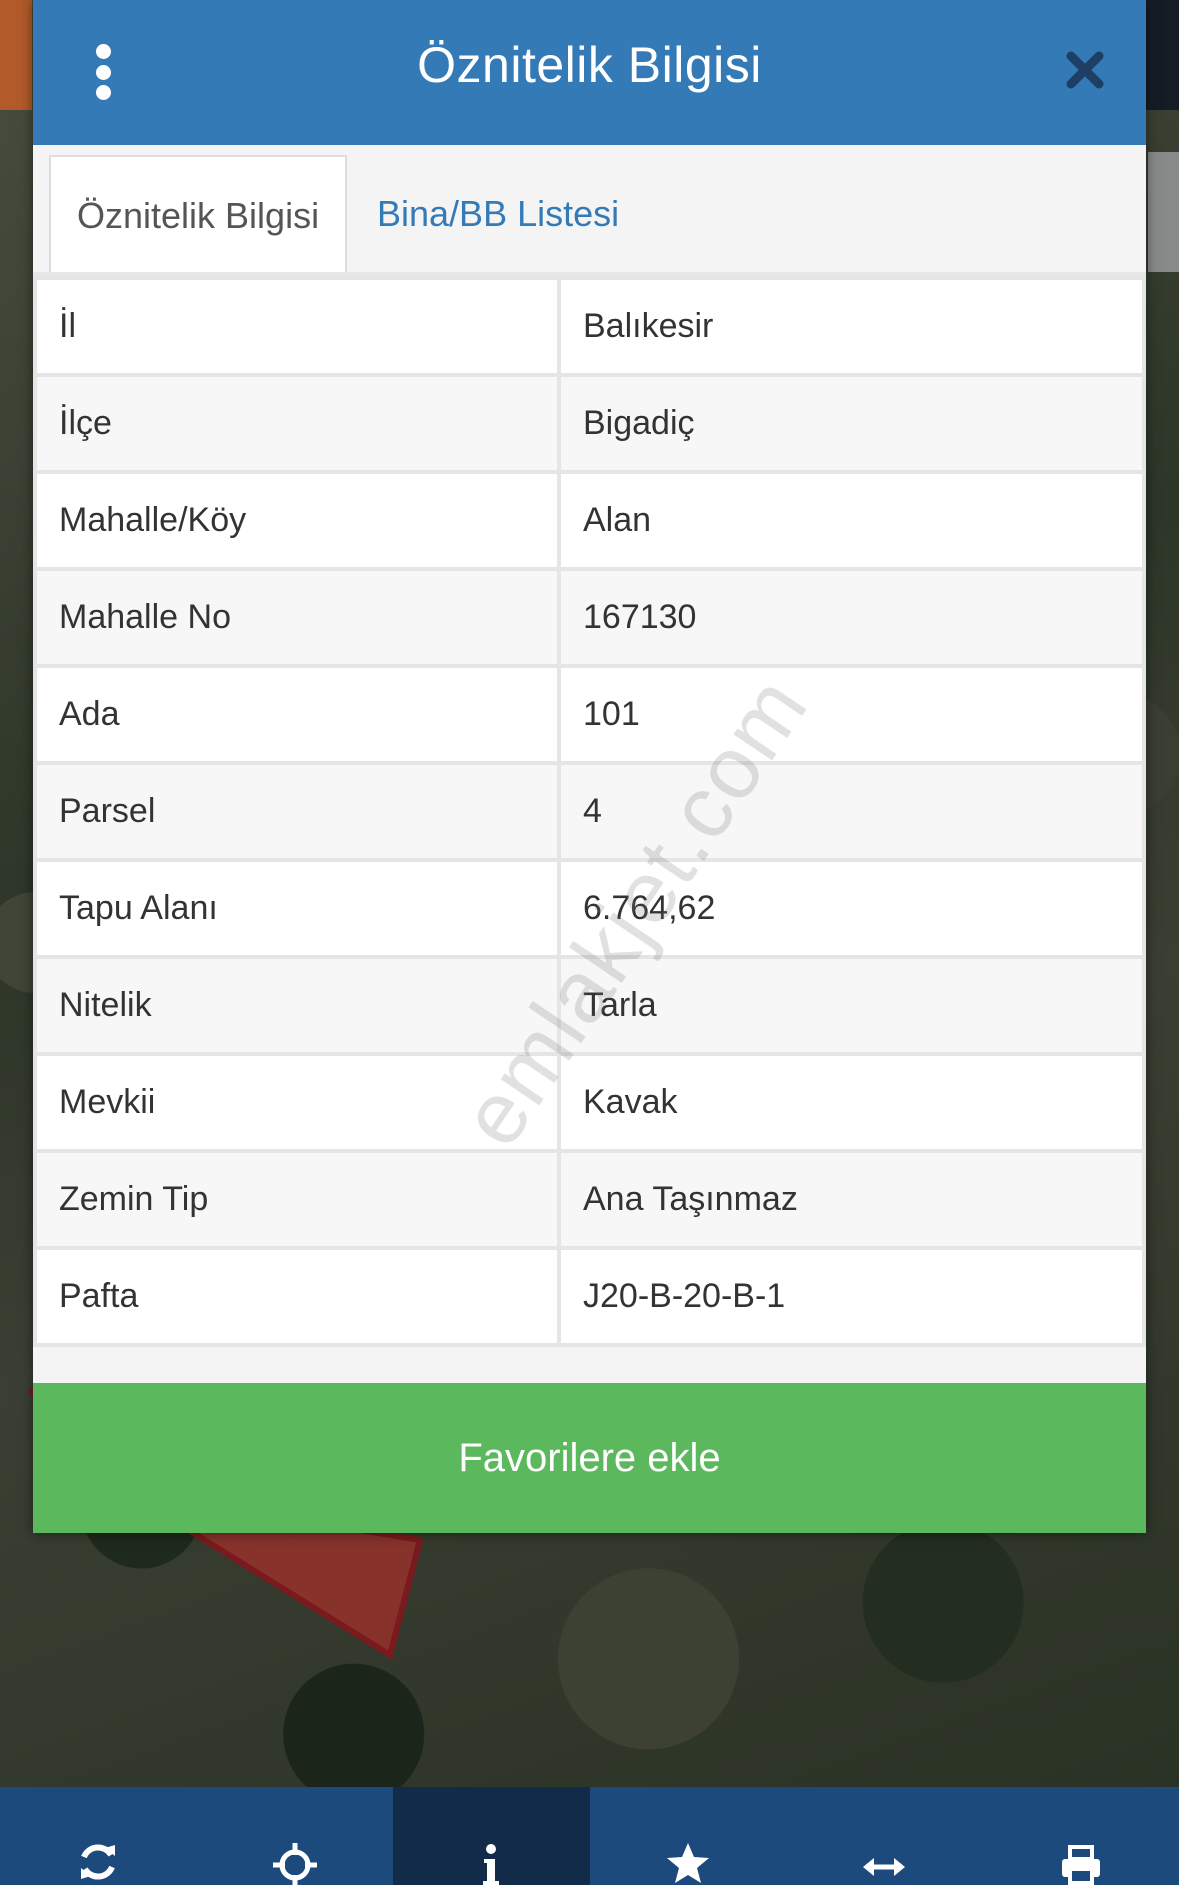 The image size is (1179, 1885). What do you see at coordinates (687, 1863) in the screenshot?
I see `star-icon` at bounding box center [687, 1863].